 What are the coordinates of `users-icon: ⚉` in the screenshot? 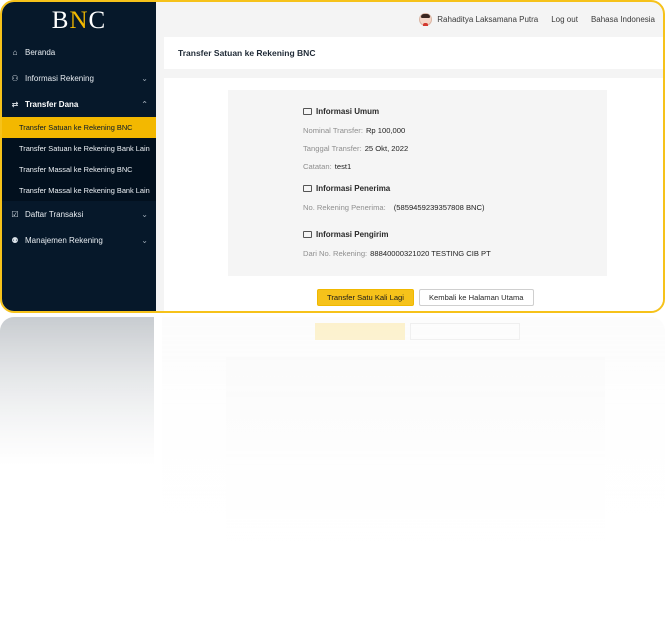 It's located at (15, 240).